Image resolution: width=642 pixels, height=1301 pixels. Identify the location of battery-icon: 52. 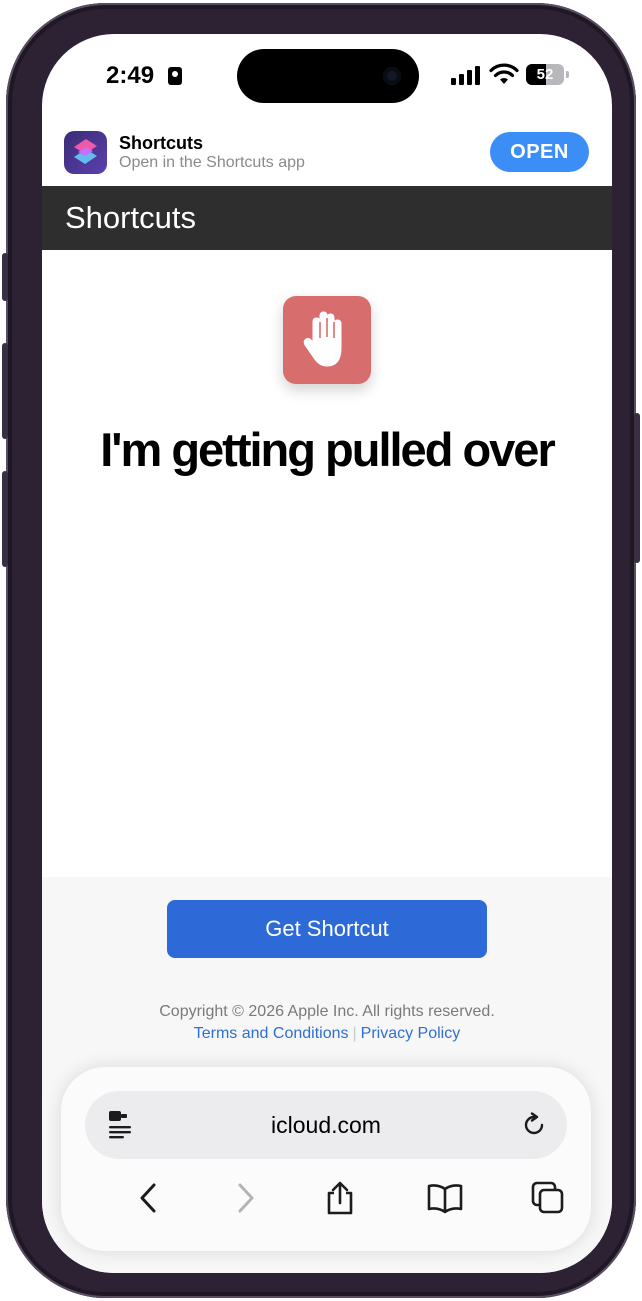
(545, 74).